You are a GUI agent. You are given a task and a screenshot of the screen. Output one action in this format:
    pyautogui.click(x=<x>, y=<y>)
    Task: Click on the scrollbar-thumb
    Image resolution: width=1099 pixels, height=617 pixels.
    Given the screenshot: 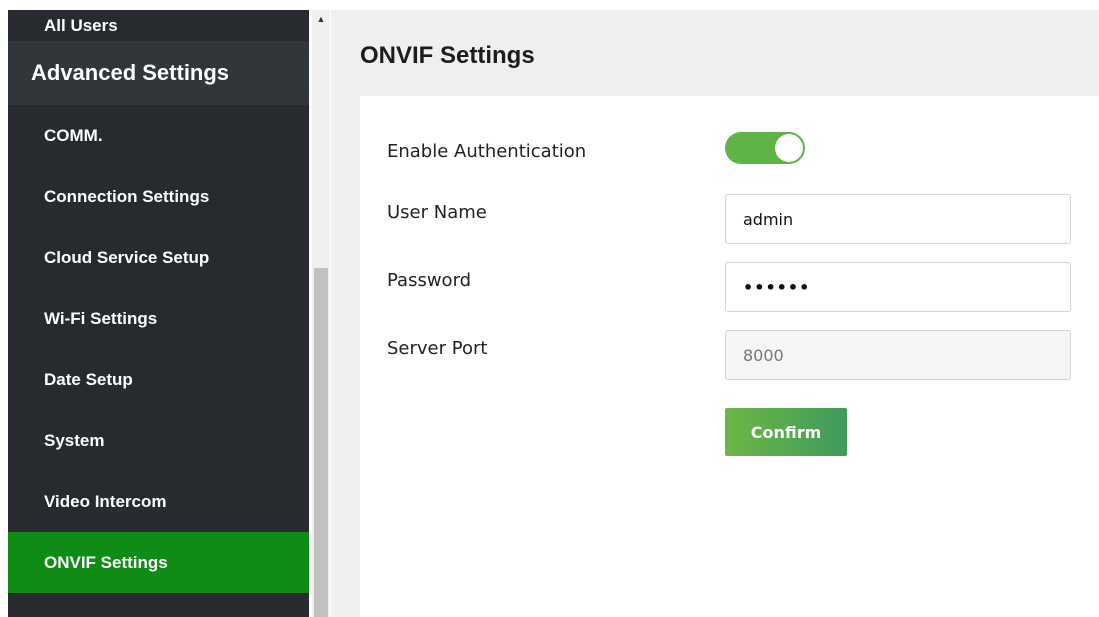 What is the action you would take?
    pyautogui.click(x=321, y=442)
    